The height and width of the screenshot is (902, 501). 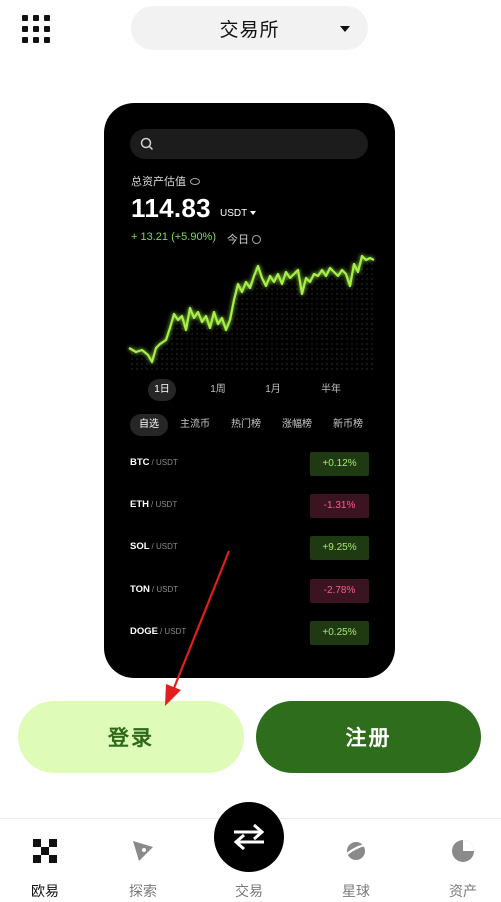 What do you see at coordinates (131, 737) in the screenshot?
I see `login-button: 登录` at bounding box center [131, 737].